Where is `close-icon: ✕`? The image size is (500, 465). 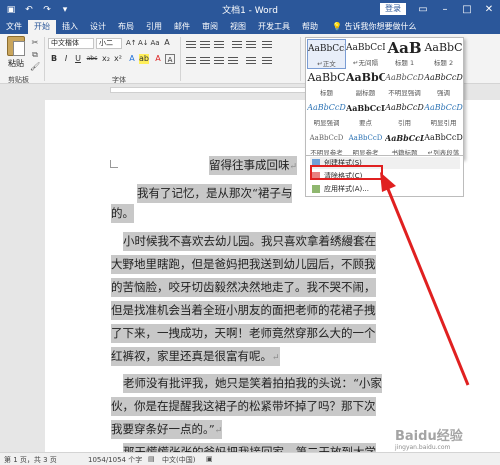
close-icon: ✕ is located at coordinates (489, 9).